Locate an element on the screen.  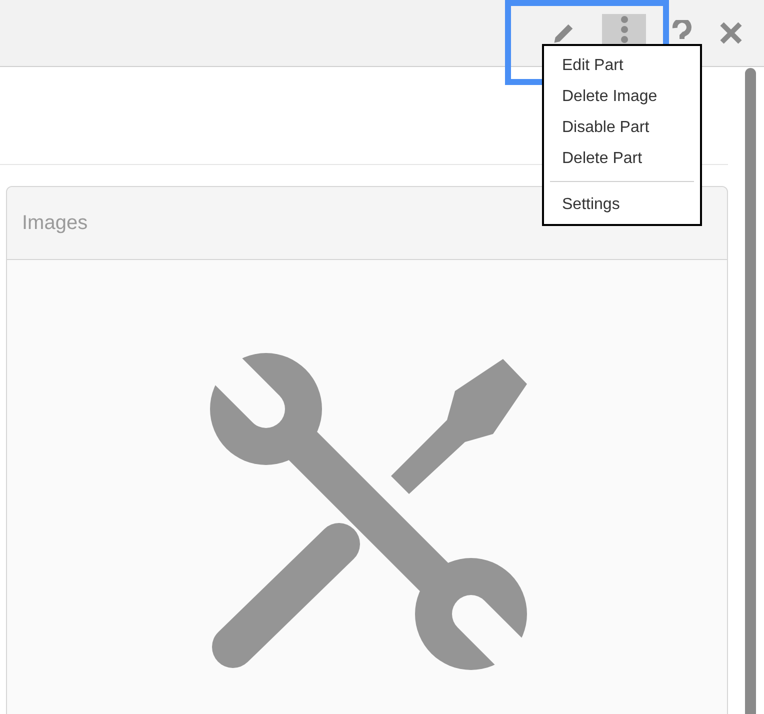
menu-item: Edit Part is located at coordinates (622, 65).